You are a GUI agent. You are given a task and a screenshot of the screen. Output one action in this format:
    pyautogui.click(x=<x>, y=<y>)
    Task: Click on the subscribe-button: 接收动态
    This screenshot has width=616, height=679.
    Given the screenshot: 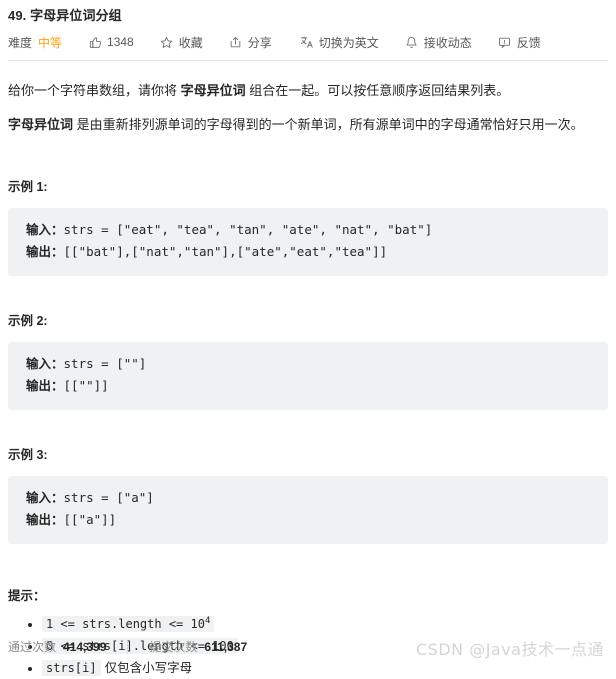 What is the action you would take?
    pyautogui.click(x=438, y=42)
    